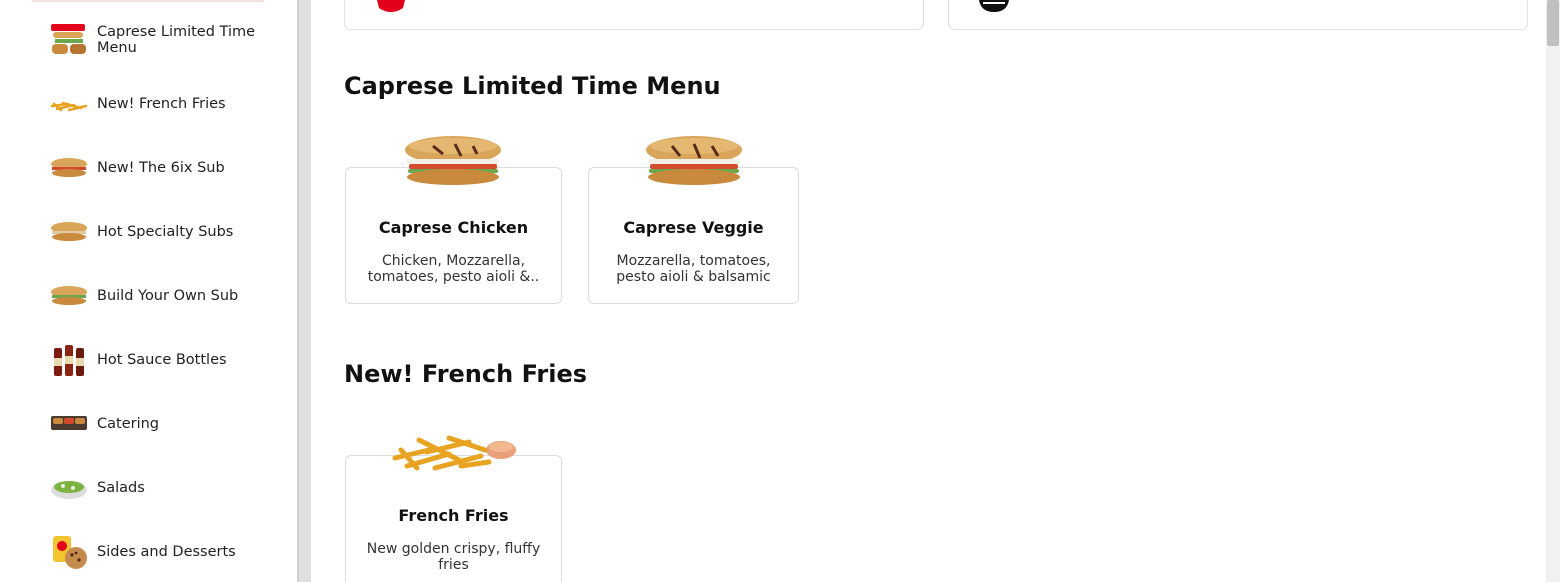 The width and height of the screenshot is (1560, 582). I want to click on sidebar-item-build-your-own: Build Your Own Sub, so click(163, 296).